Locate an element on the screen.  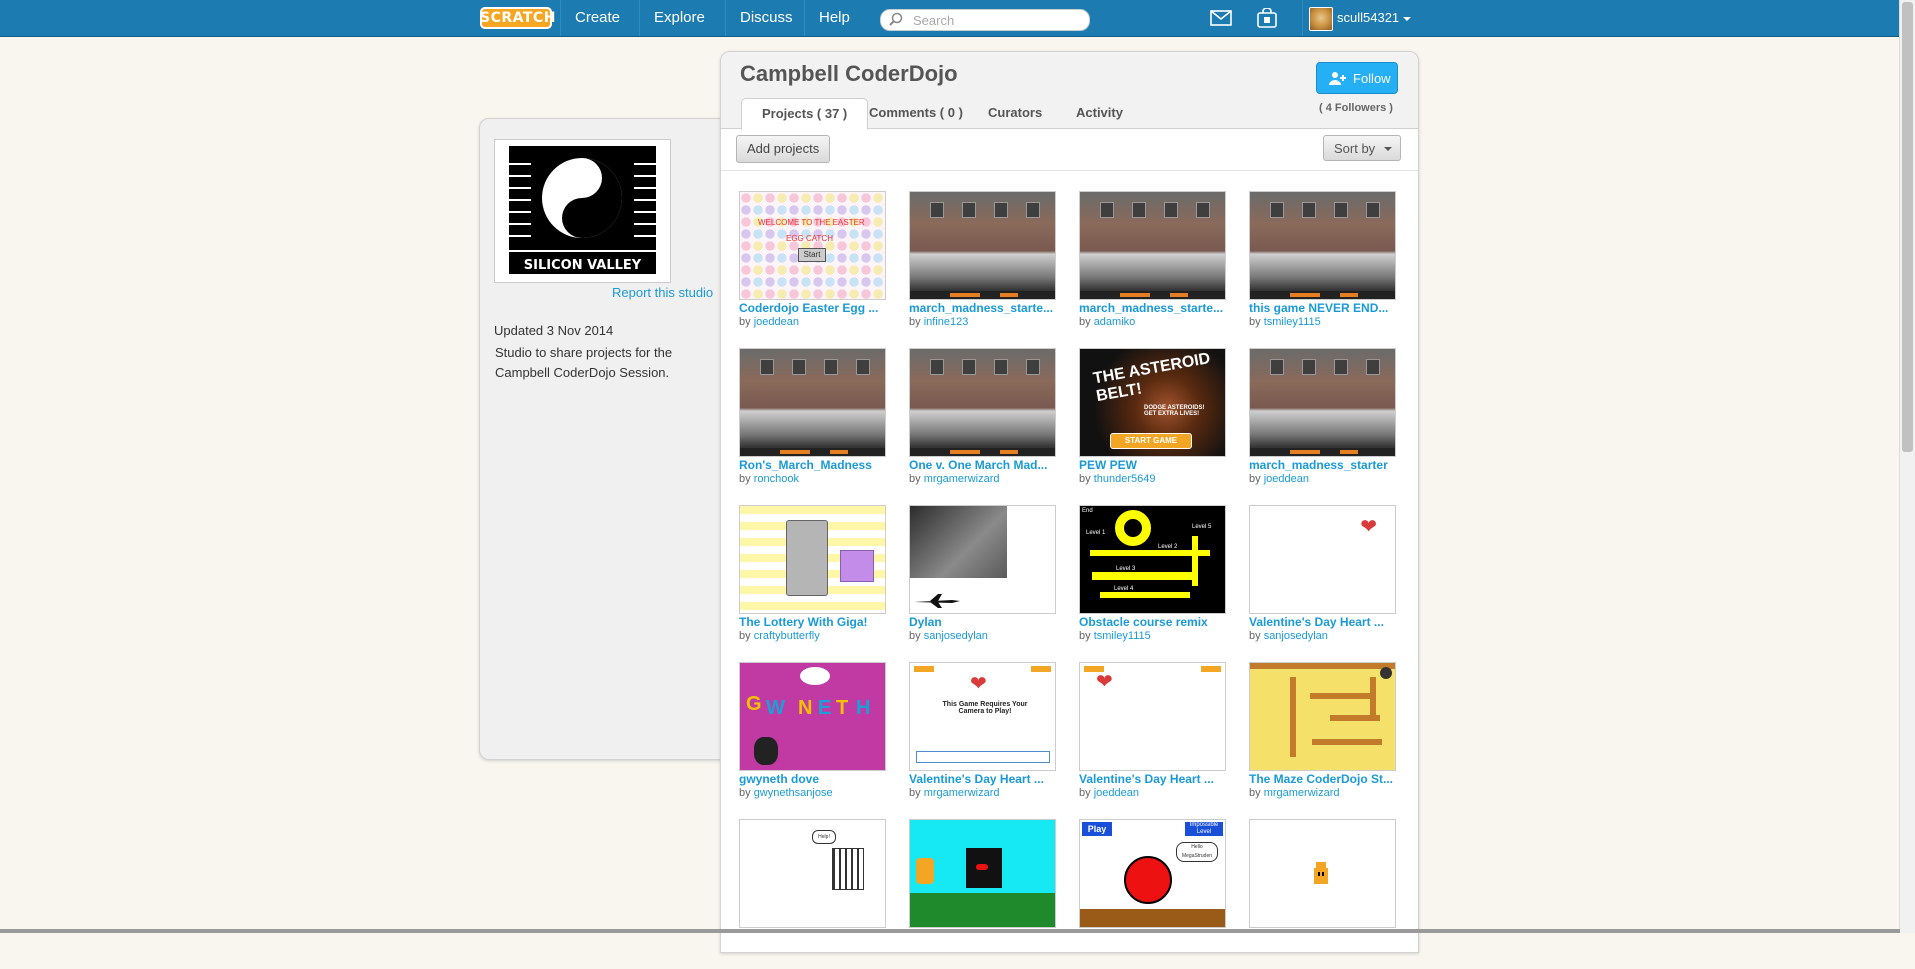
project-card: this game NEVER END... by tsmiley1115 is located at coordinates (1322, 266).